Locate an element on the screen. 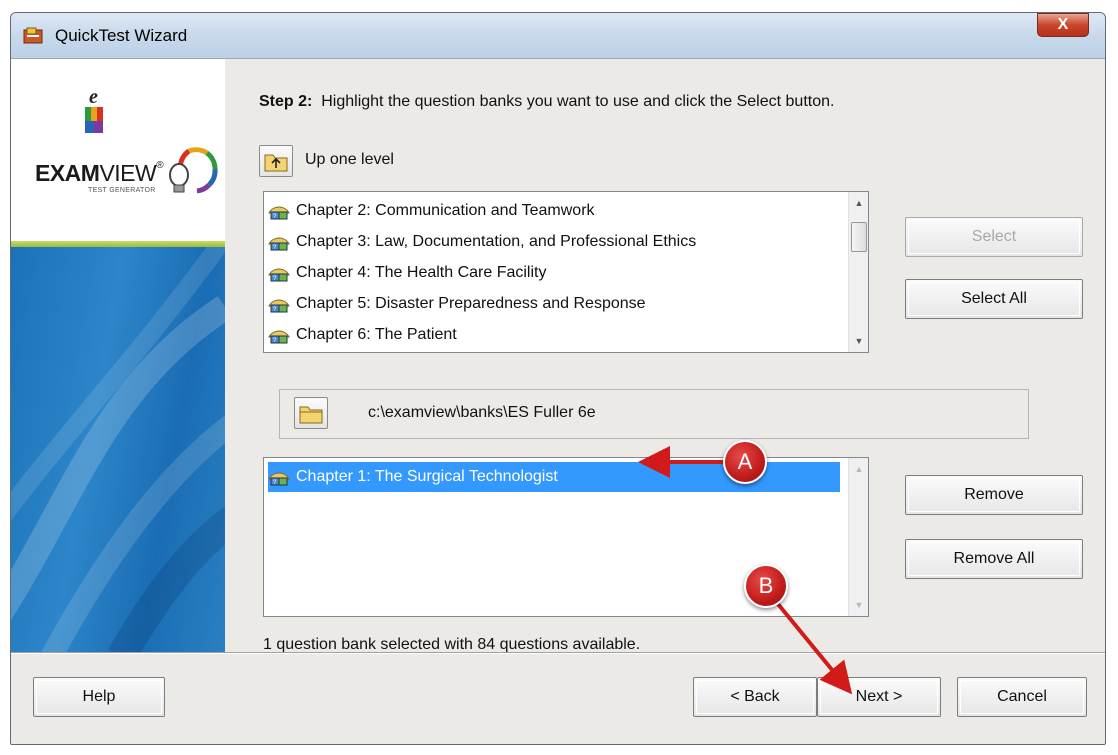 Image resolution: width=1118 pixels, height=755 pixels. remove-all-button-label: Remove All is located at coordinates (994, 558).